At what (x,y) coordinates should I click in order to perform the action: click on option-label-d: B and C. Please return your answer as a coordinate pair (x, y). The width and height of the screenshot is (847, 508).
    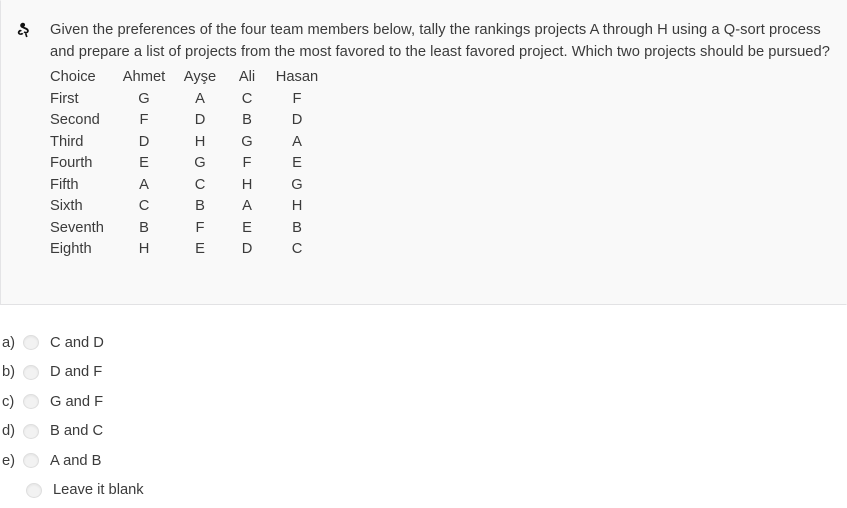
    Looking at the image, I should click on (76, 431).